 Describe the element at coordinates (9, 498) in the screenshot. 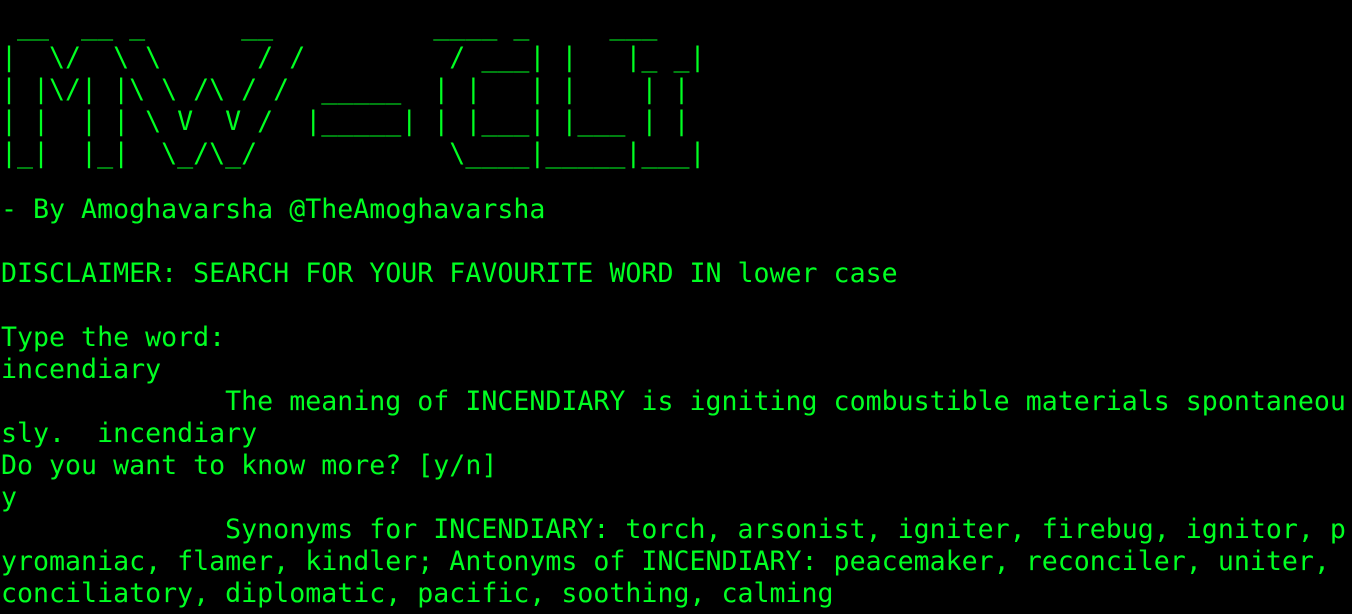

I see `more-input: y` at that location.